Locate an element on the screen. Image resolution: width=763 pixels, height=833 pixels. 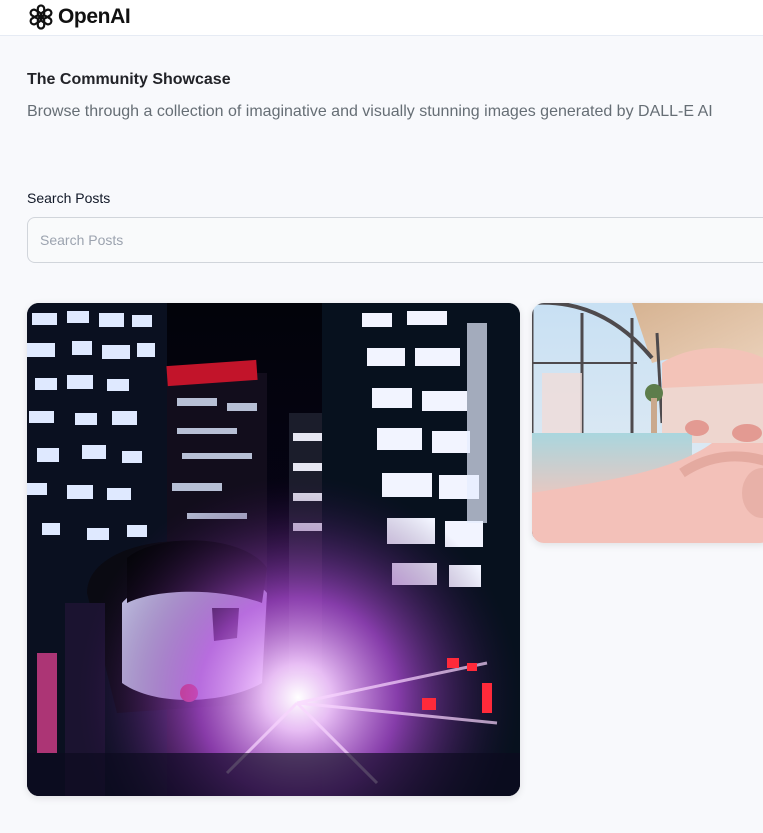
openai-logo-icon is located at coordinates (41, 17).